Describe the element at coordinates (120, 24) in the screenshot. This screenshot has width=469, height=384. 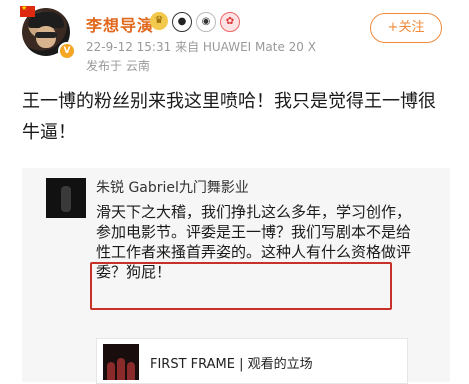
I see `username: 李想导演` at that location.